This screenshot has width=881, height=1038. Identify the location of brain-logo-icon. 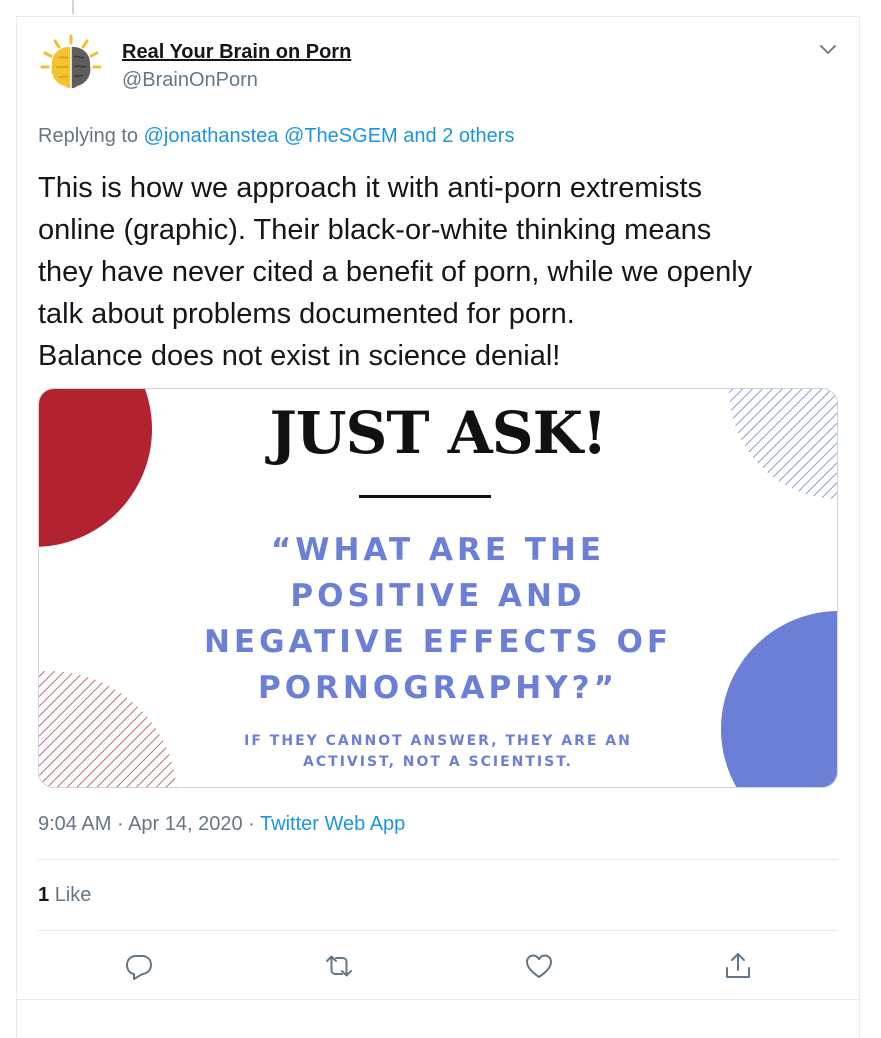
(71, 65).